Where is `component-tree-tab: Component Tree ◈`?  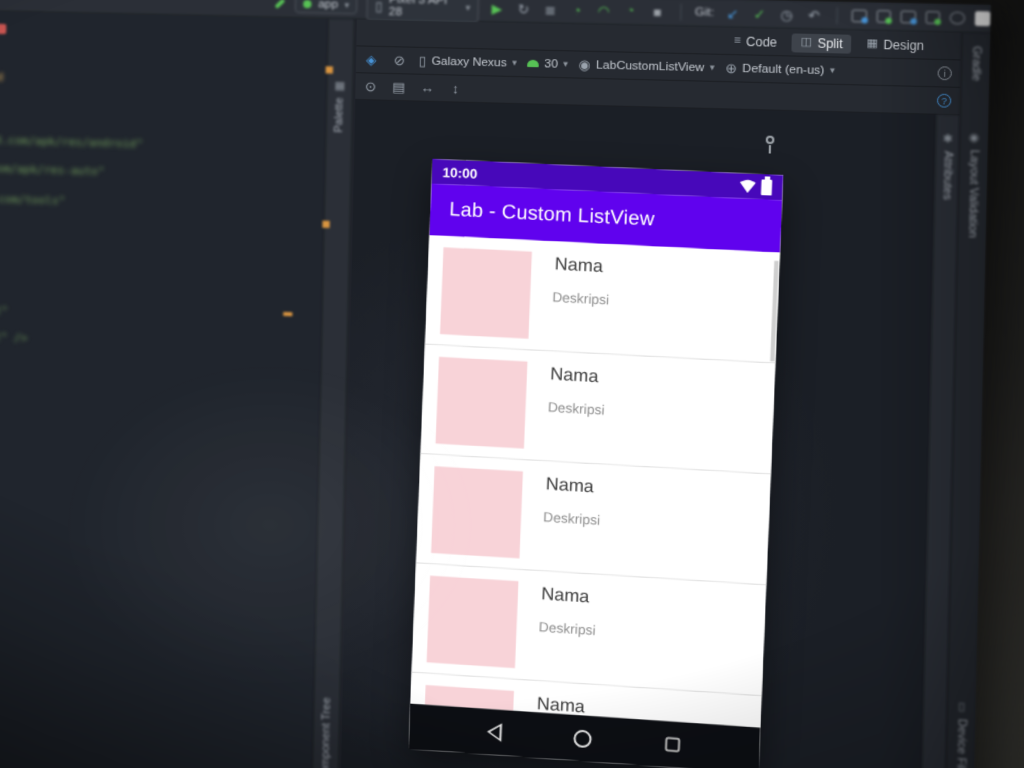 component-tree-tab: Component Tree ◈ is located at coordinates (325, 732).